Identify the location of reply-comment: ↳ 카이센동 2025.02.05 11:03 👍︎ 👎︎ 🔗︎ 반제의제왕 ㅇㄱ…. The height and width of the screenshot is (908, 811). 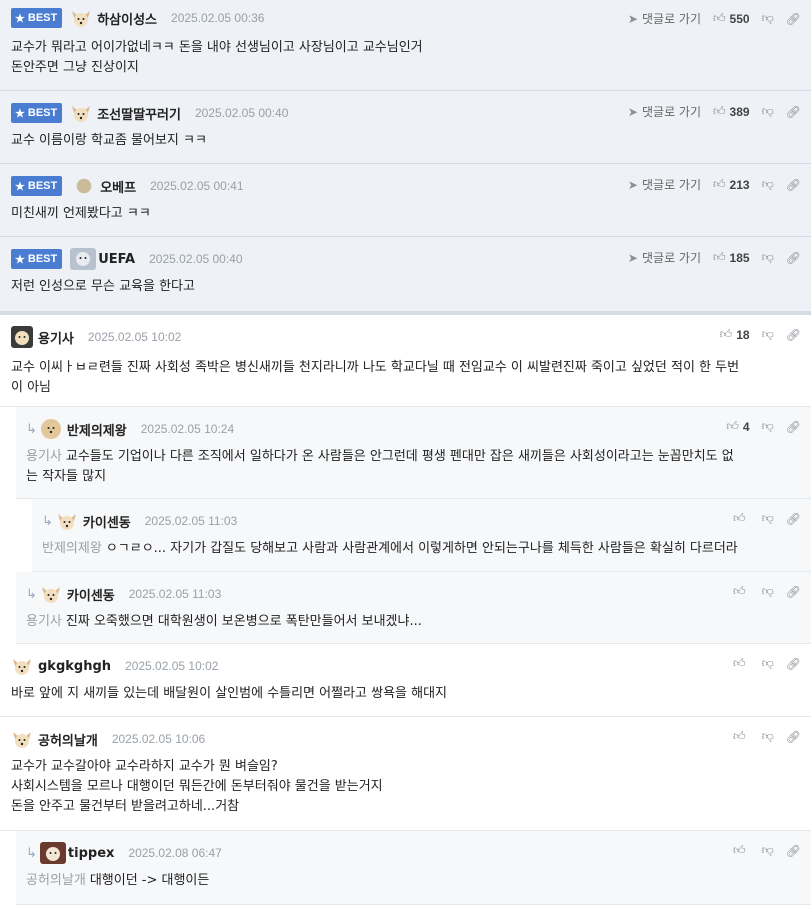
(421, 535).